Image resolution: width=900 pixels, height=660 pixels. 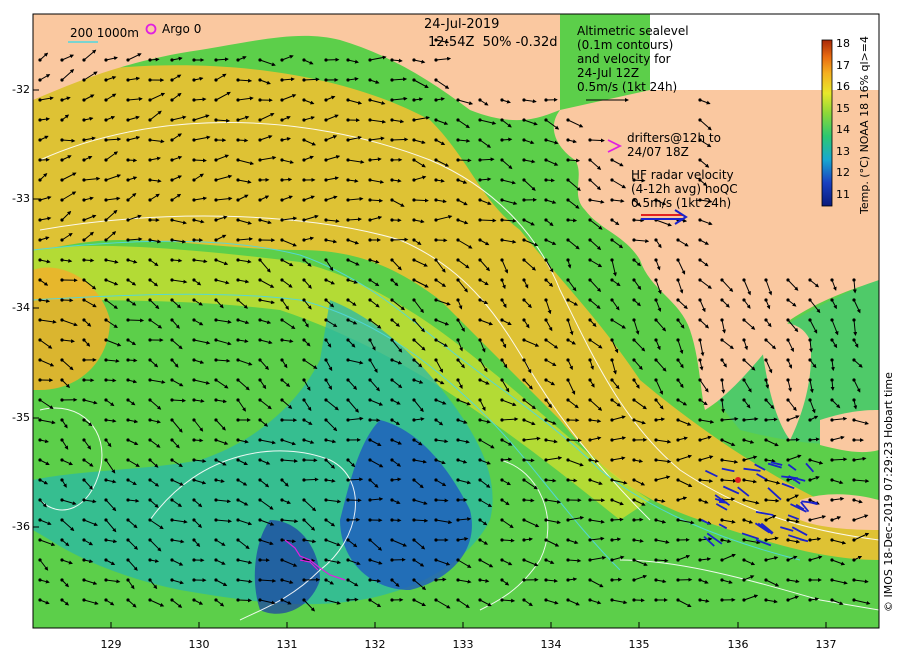 What do you see at coordinates (400, 239) in the screenshot?
I see `velocity-arrow` at bounding box center [400, 239].